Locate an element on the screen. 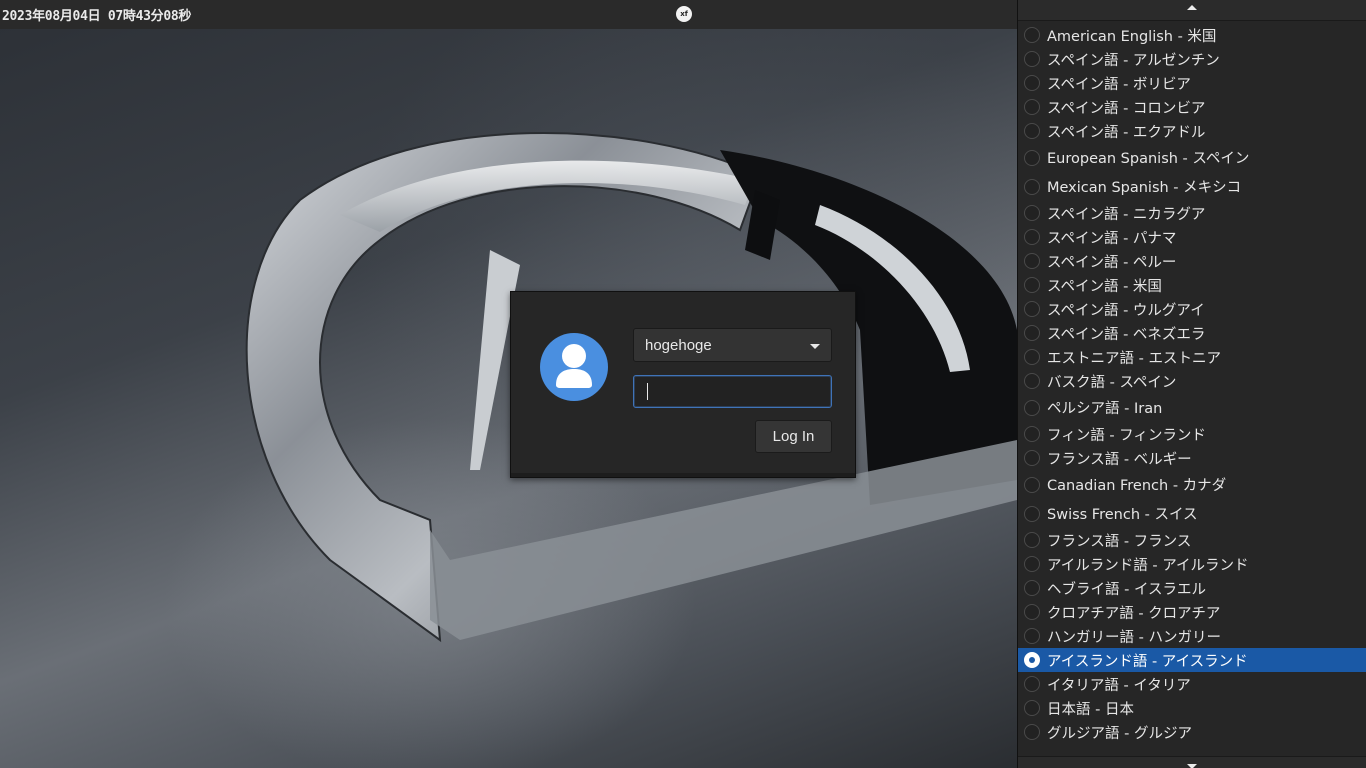 The width and height of the screenshot is (1366, 768). language-item: ヘブライ語 - イスラエル is located at coordinates (1192, 588).